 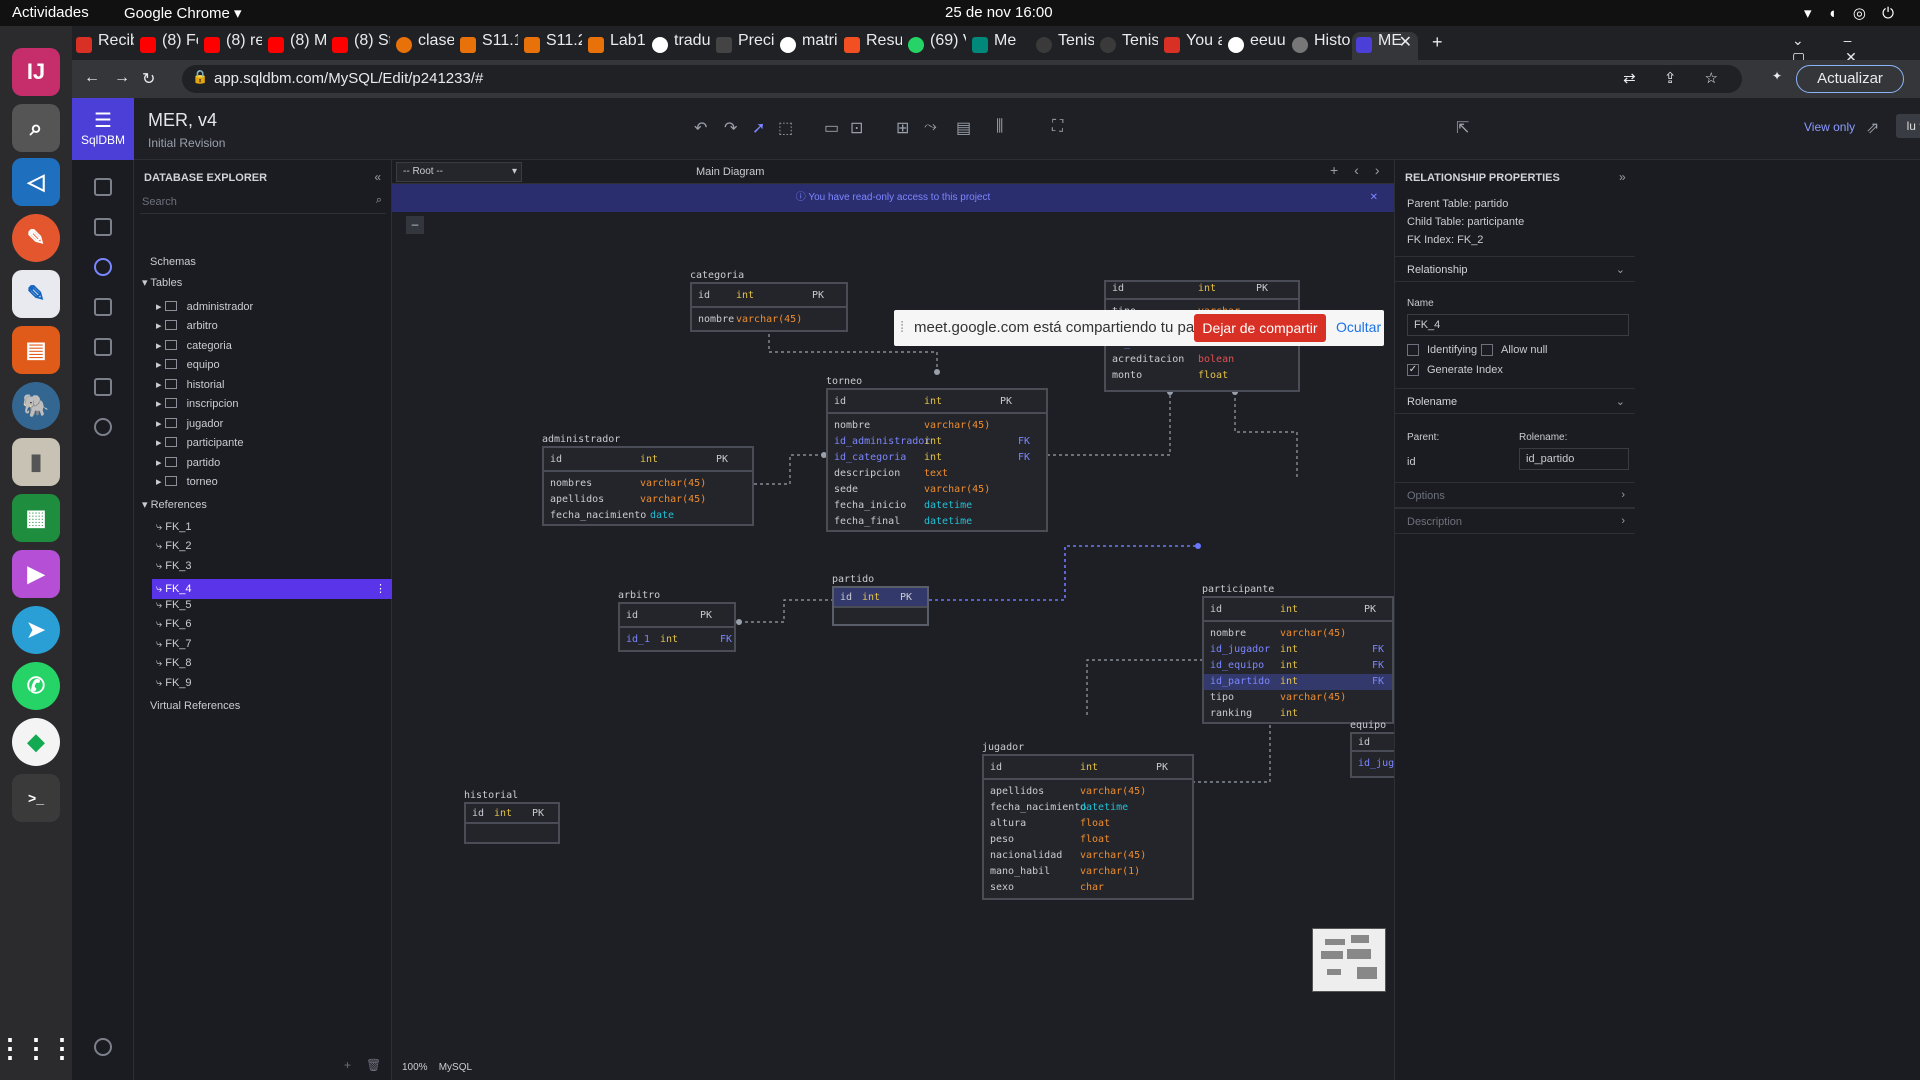 What do you see at coordinates (785, 611) in the screenshot?
I see `relation-arbitro-partido` at bounding box center [785, 611].